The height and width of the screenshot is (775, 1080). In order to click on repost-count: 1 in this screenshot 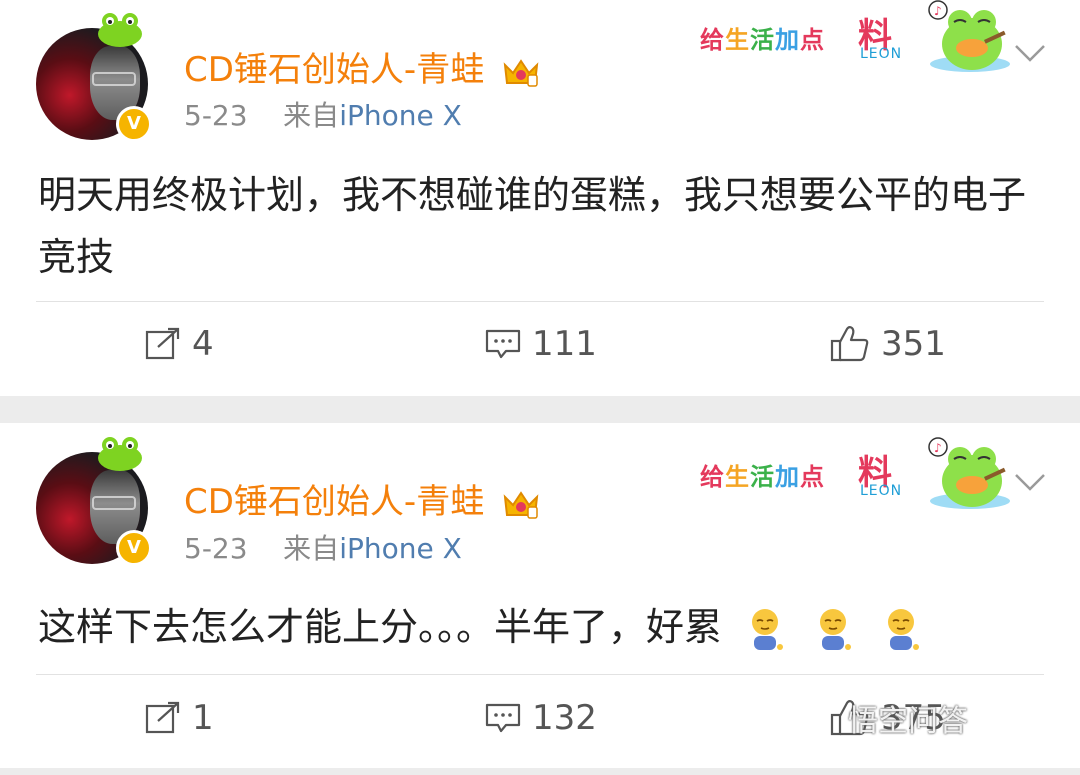, I will do `click(203, 718)`.